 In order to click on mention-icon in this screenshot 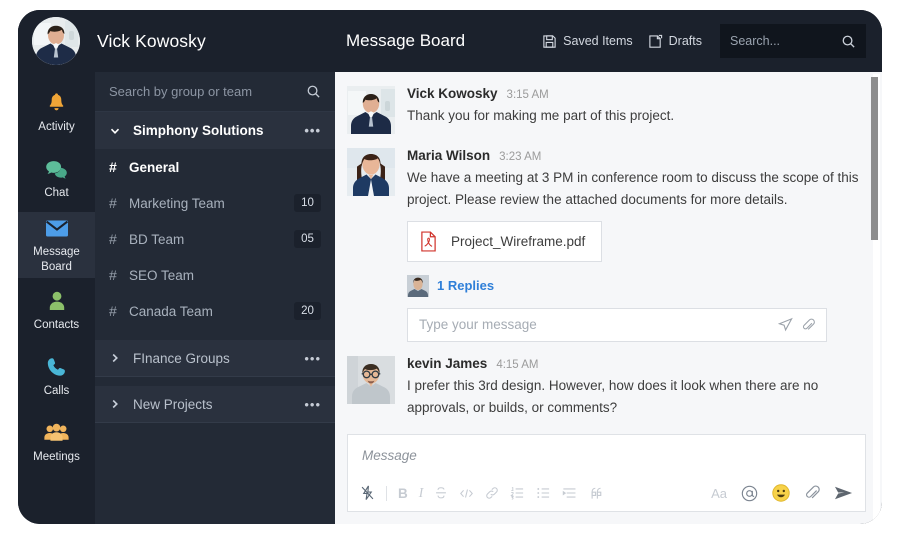, I will do `click(749, 493)`.